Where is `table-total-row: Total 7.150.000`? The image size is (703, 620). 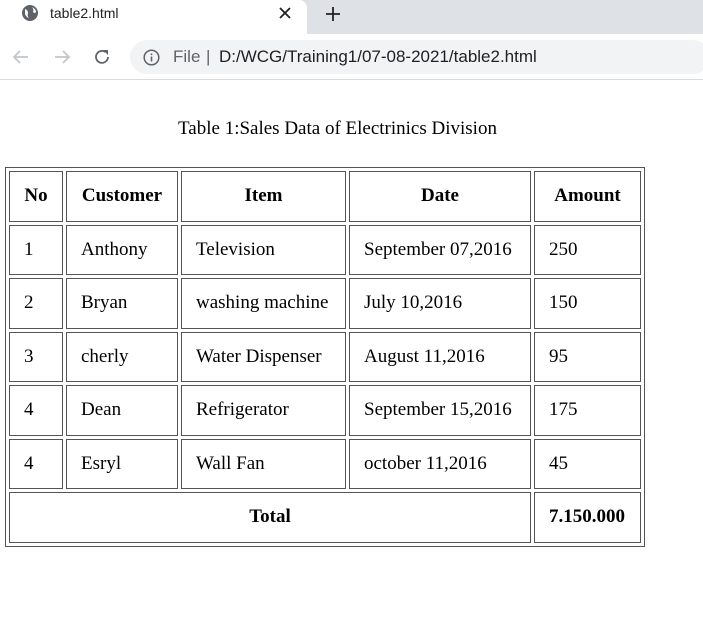 table-total-row: Total 7.150.000 is located at coordinates (325, 517).